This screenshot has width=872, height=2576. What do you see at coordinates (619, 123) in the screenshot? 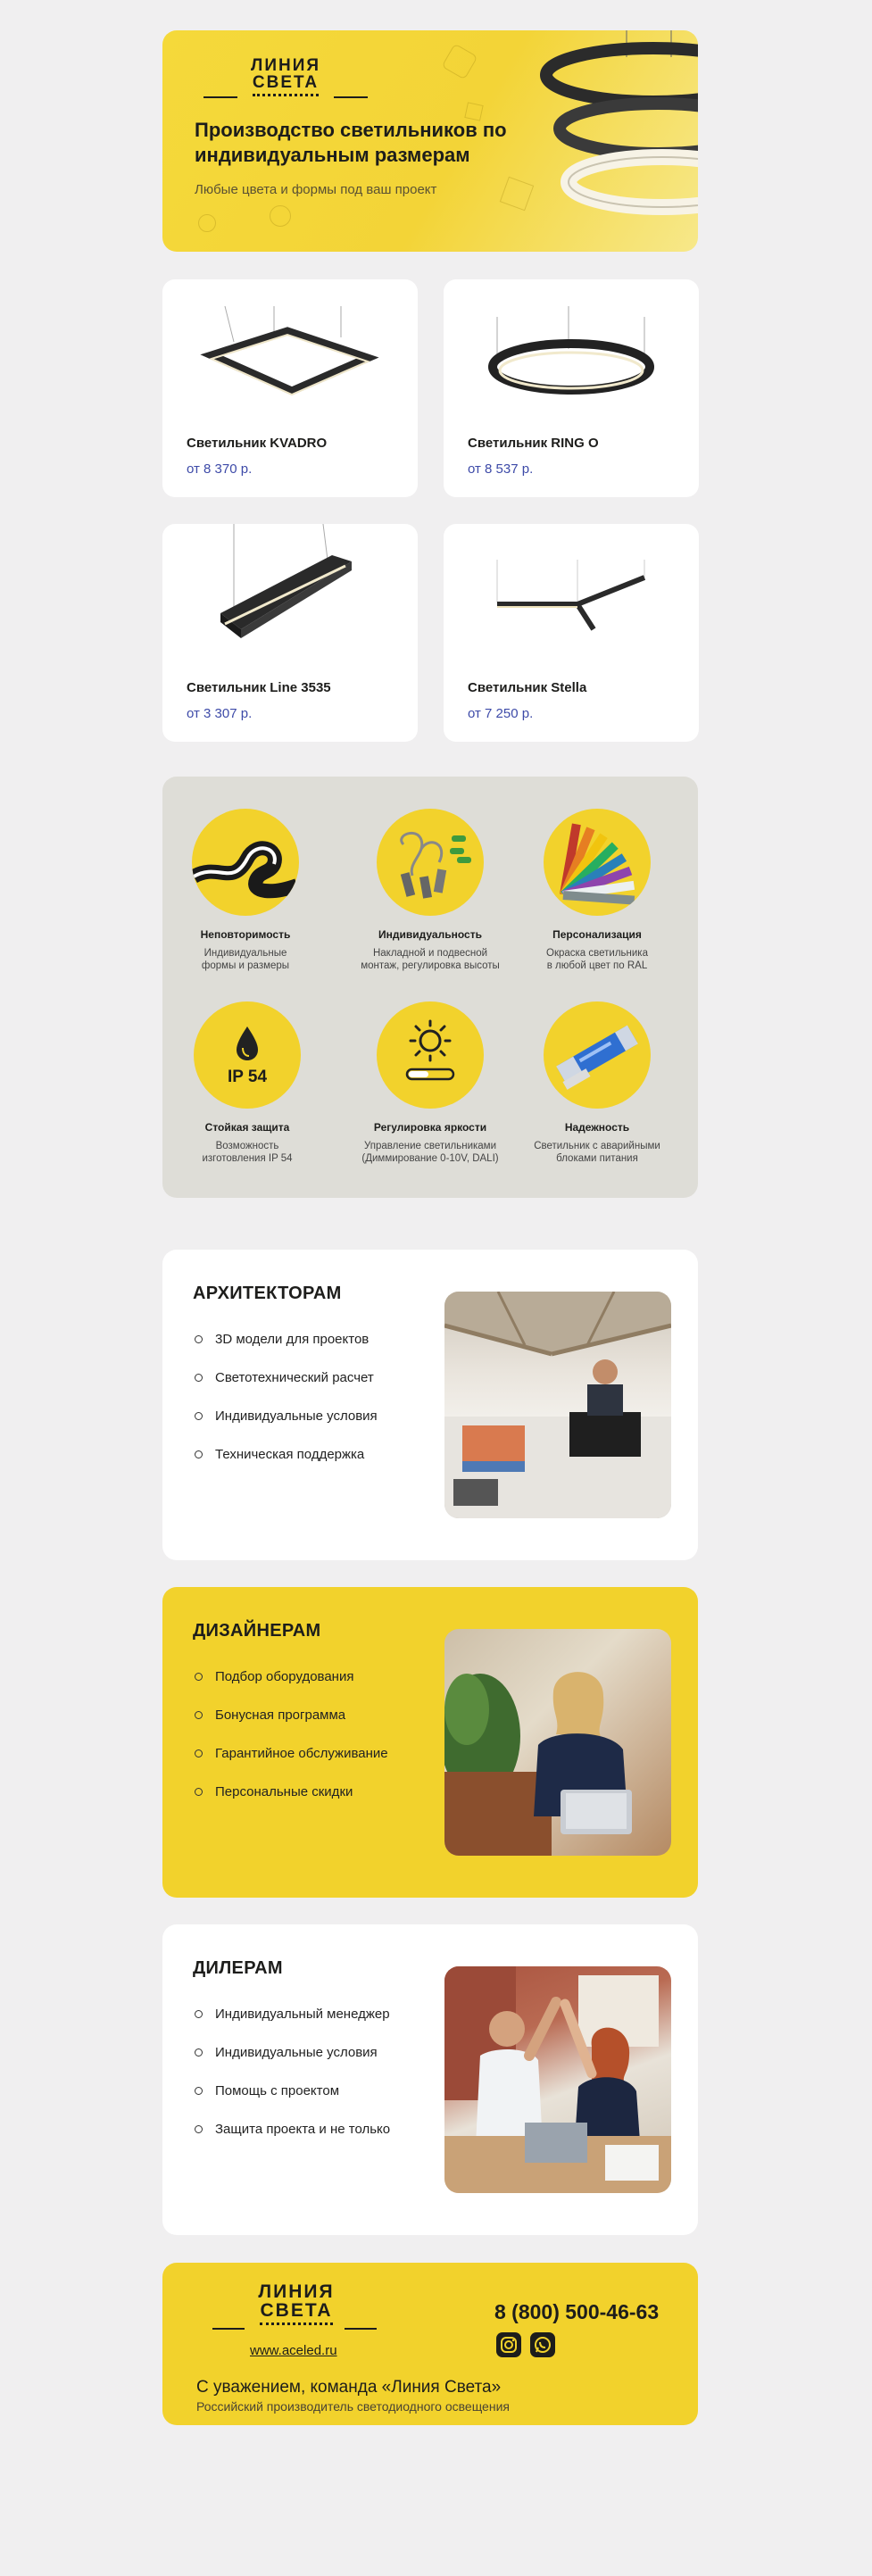
I see `ring-chandelier-icon` at bounding box center [619, 123].